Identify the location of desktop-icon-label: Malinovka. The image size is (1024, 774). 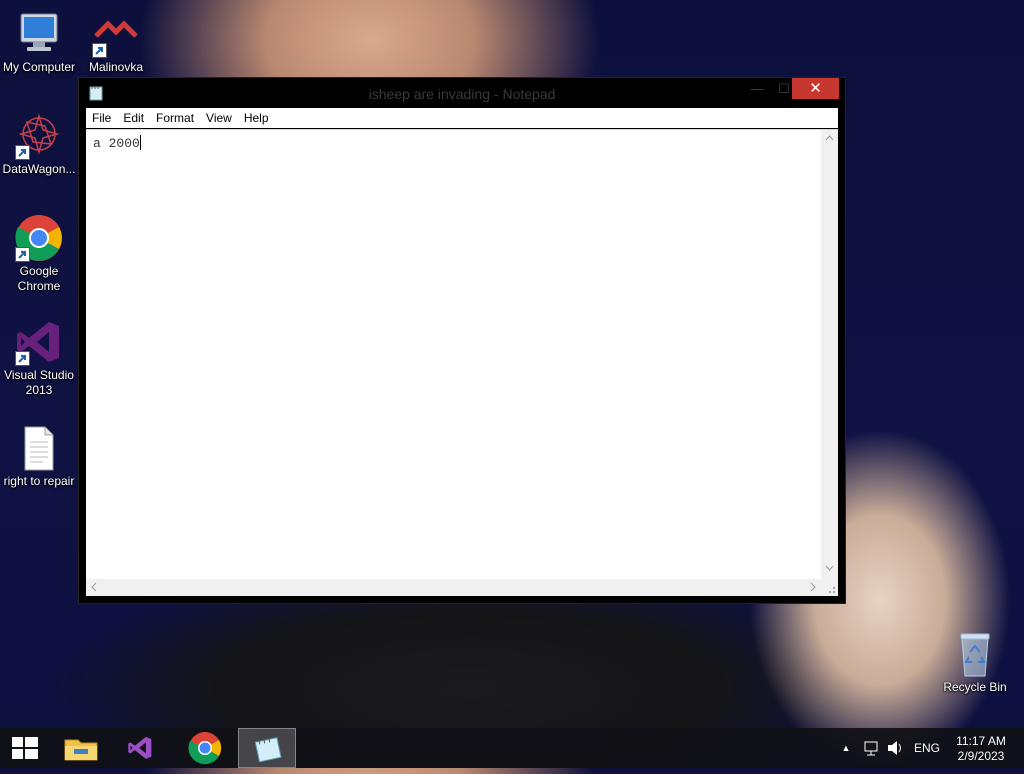
(116, 67).